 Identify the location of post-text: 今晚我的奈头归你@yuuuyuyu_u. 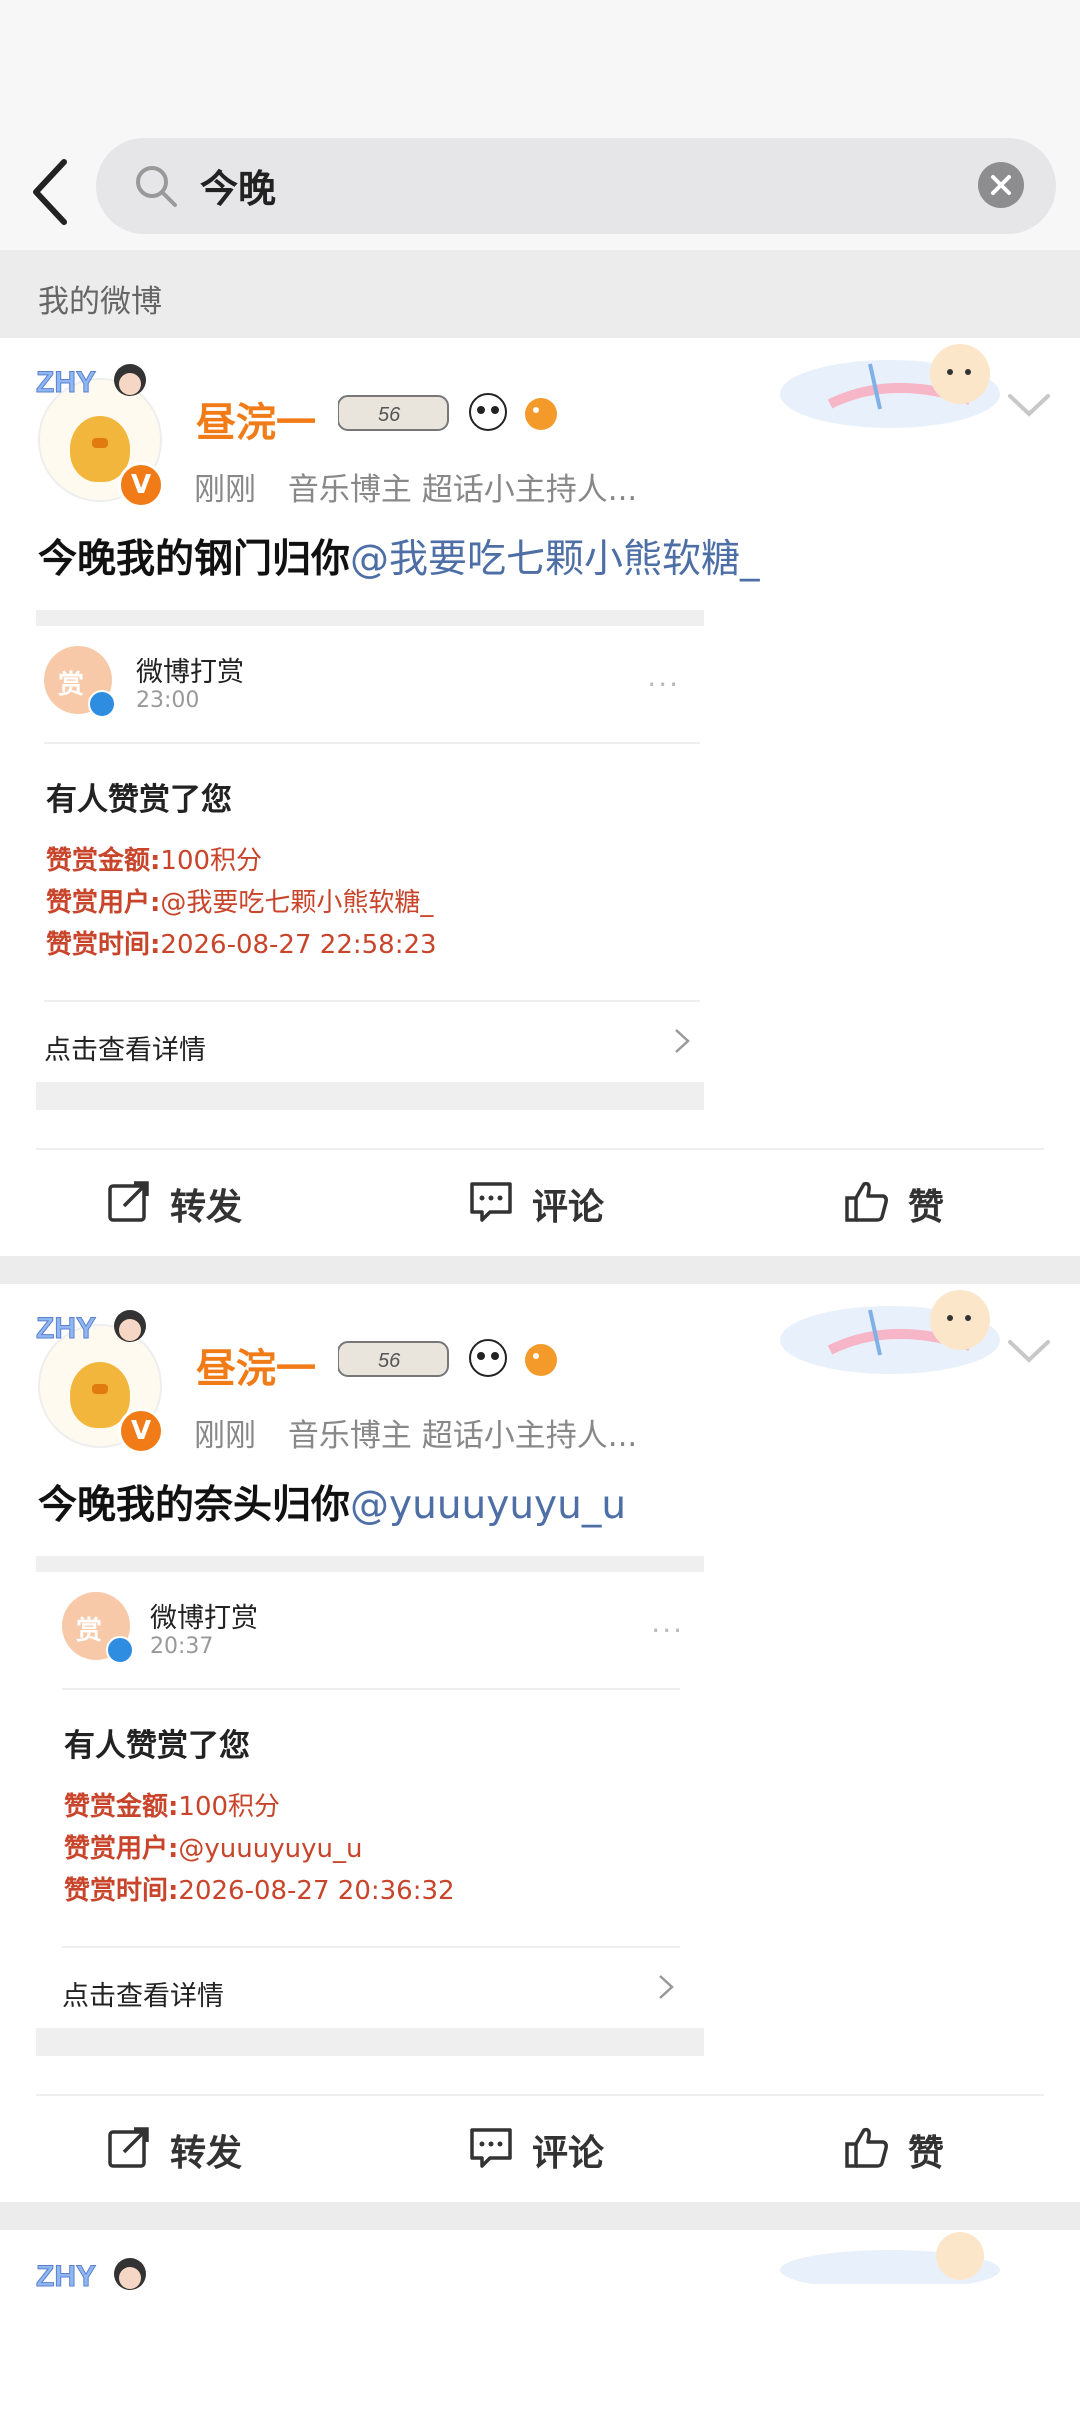
(332, 1502).